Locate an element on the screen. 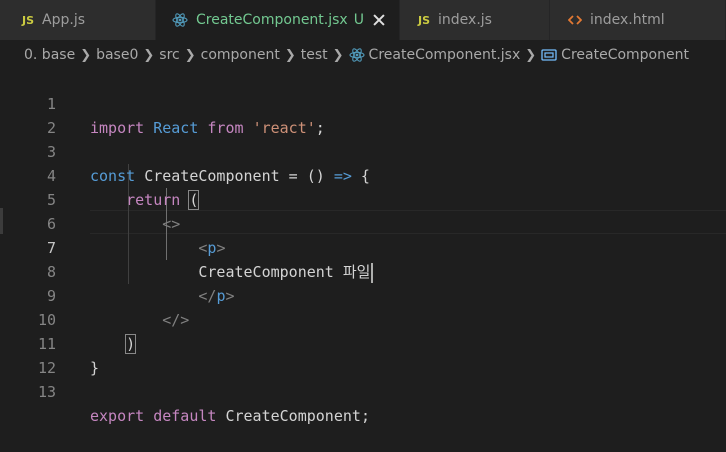  html-icon is located at coordinates (575, 20).